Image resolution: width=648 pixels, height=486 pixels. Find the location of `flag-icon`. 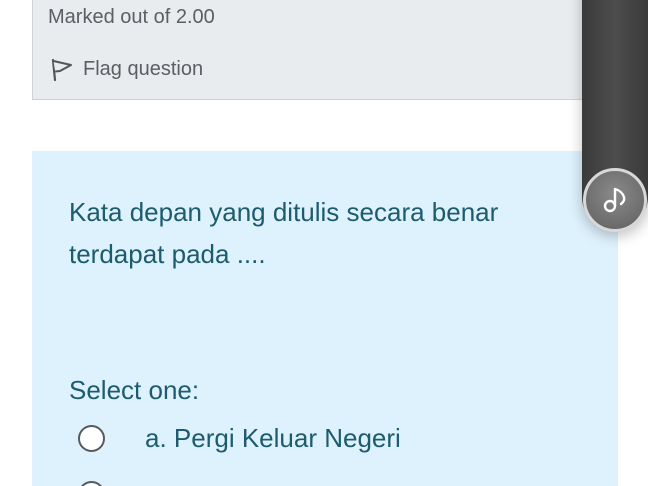

flag-icon is located at coordinates (62, 69).